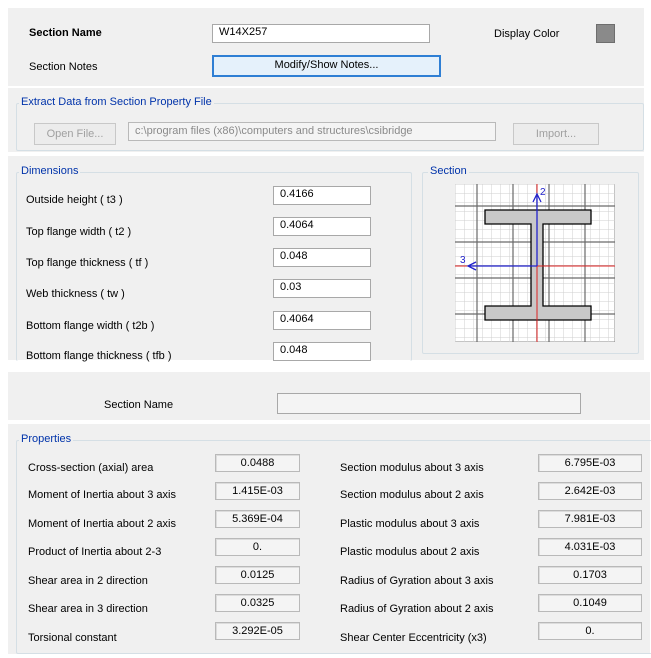 The width and height of the screenshot is (651, 658). I want to click on properties-section-name-input, so click(429, 403).